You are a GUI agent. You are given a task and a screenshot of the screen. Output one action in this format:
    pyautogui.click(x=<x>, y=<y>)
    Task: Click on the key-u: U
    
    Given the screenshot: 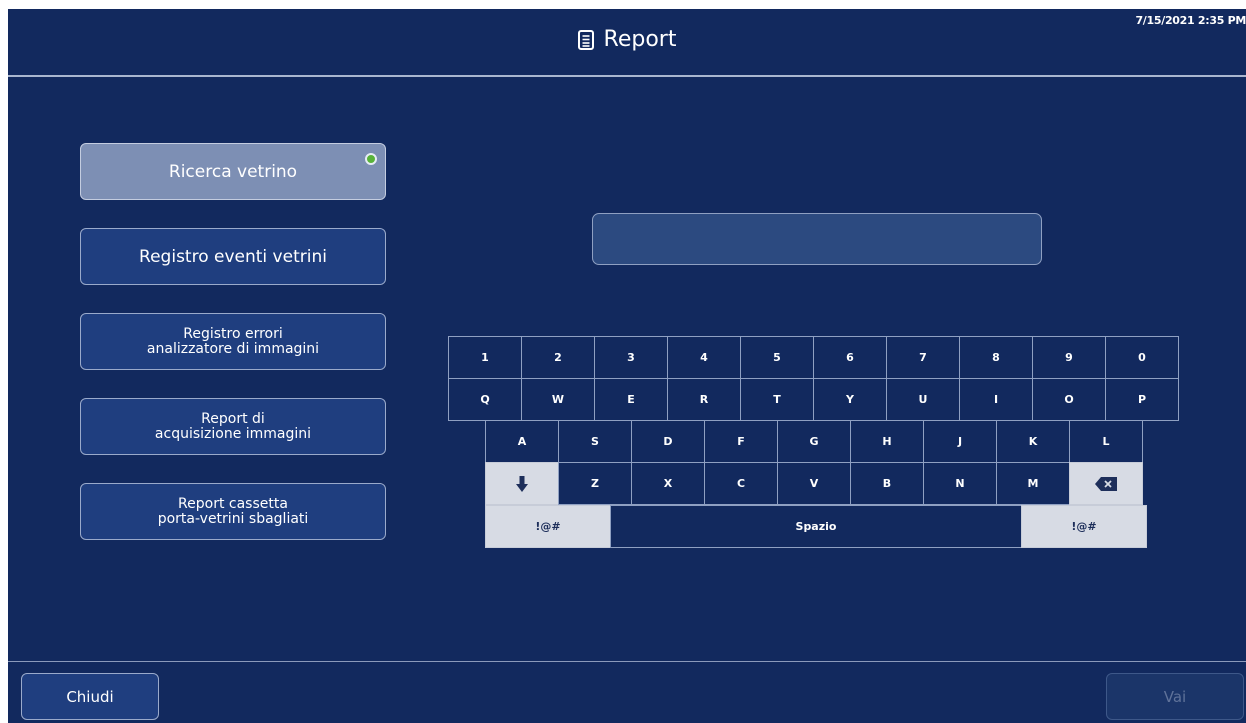 What is the action you would take?
    pyautogui.click(x=923, y=399)
    